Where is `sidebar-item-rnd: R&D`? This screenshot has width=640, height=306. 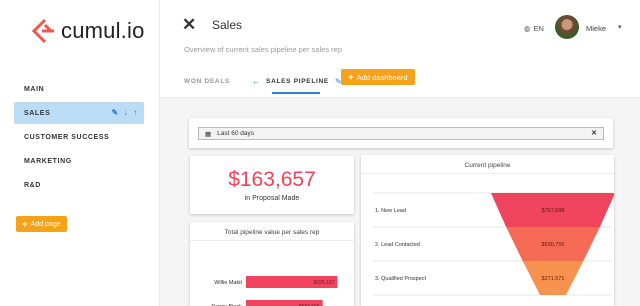 sidebar-item-rnd: R&D is located at coordinates (79, 185).